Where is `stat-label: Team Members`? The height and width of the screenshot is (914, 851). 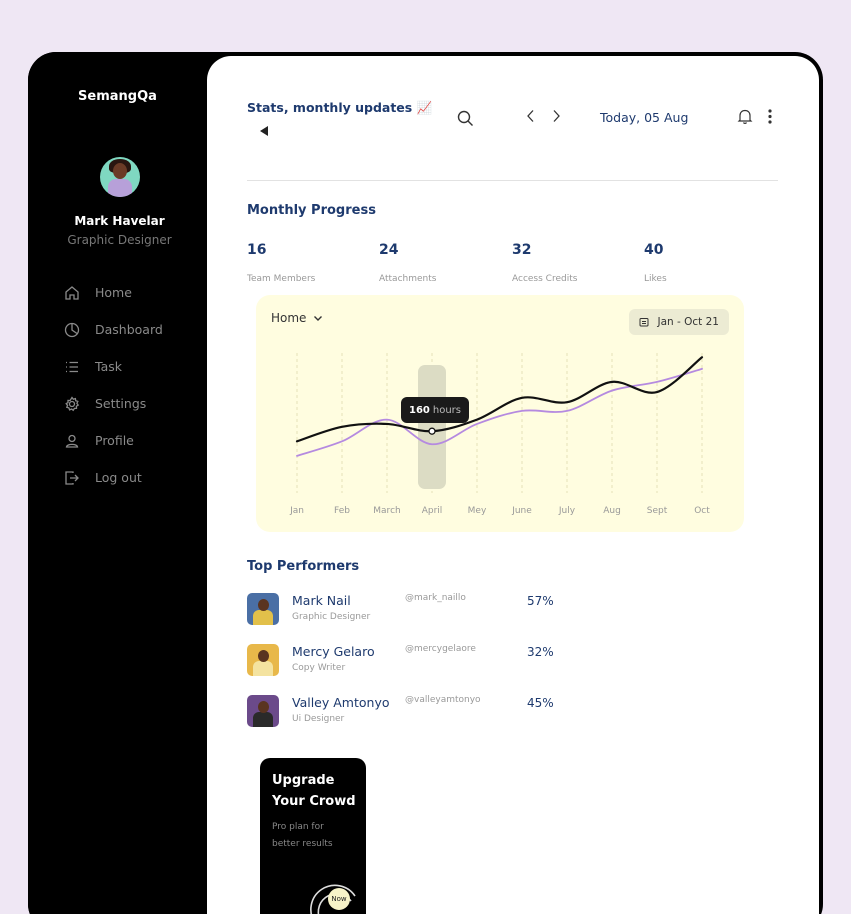
stat-label: Team Members is located at coordinates (281, 279).